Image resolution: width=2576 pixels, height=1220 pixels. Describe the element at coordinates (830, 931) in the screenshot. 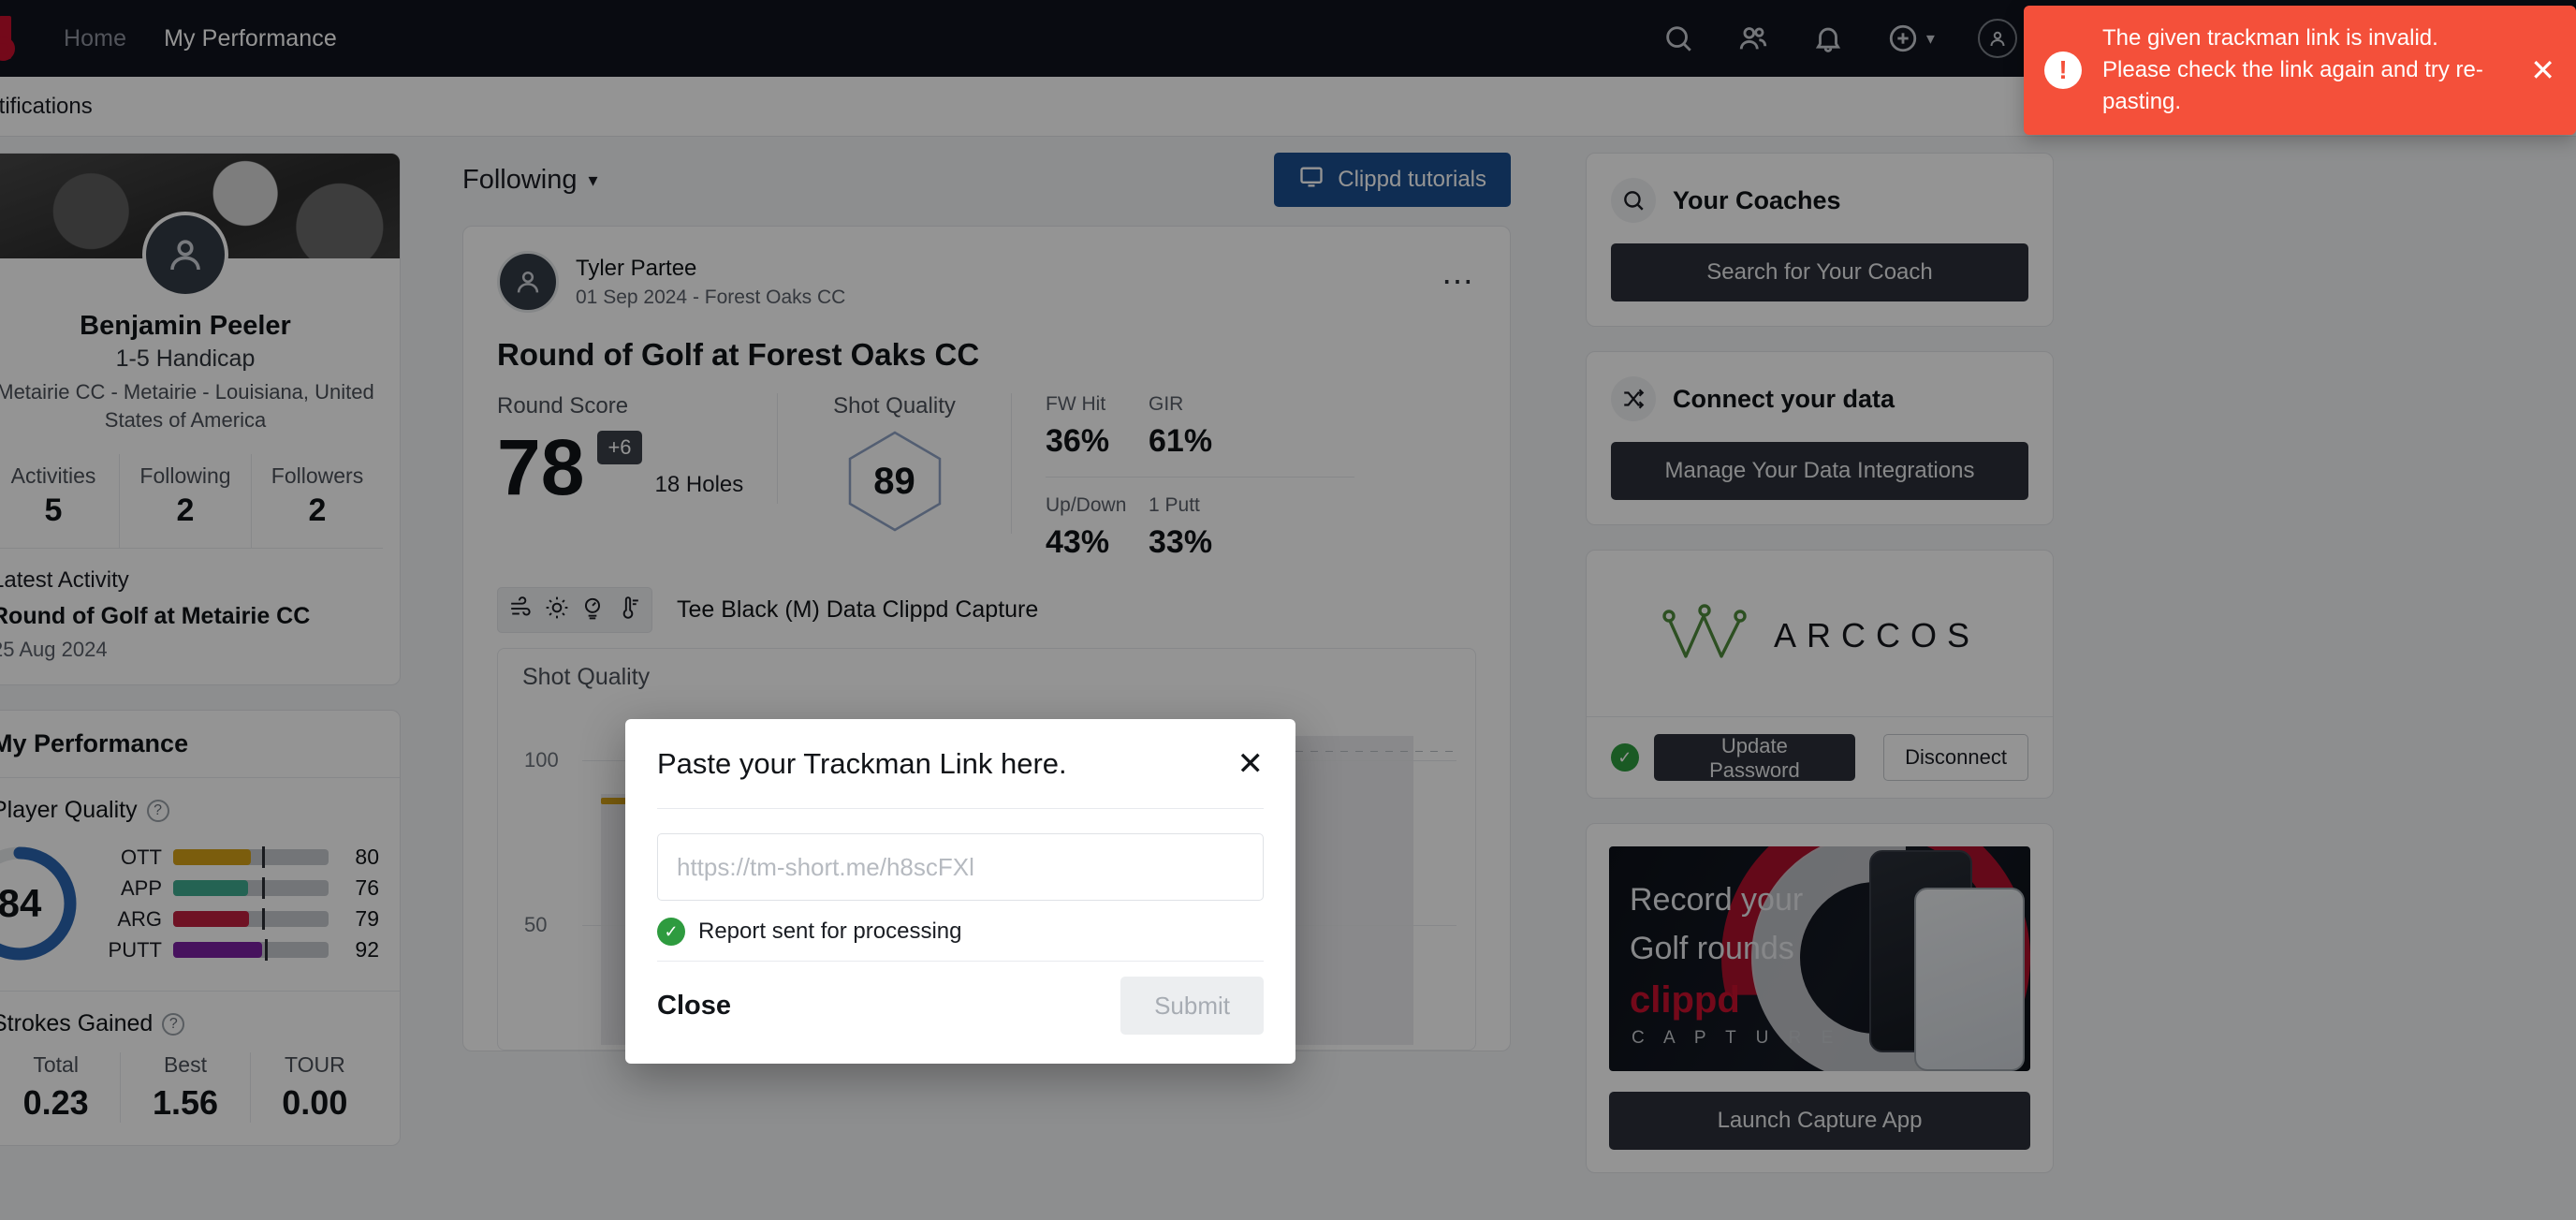

I see `modal-status-text: Report sent for processing` at that location.